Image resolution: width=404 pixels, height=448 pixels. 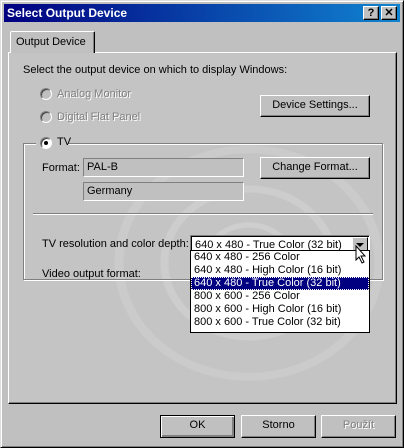 I want to click on resolution-option: 800 x 600 - True Color (32 bit), so click(x=280, y=322).